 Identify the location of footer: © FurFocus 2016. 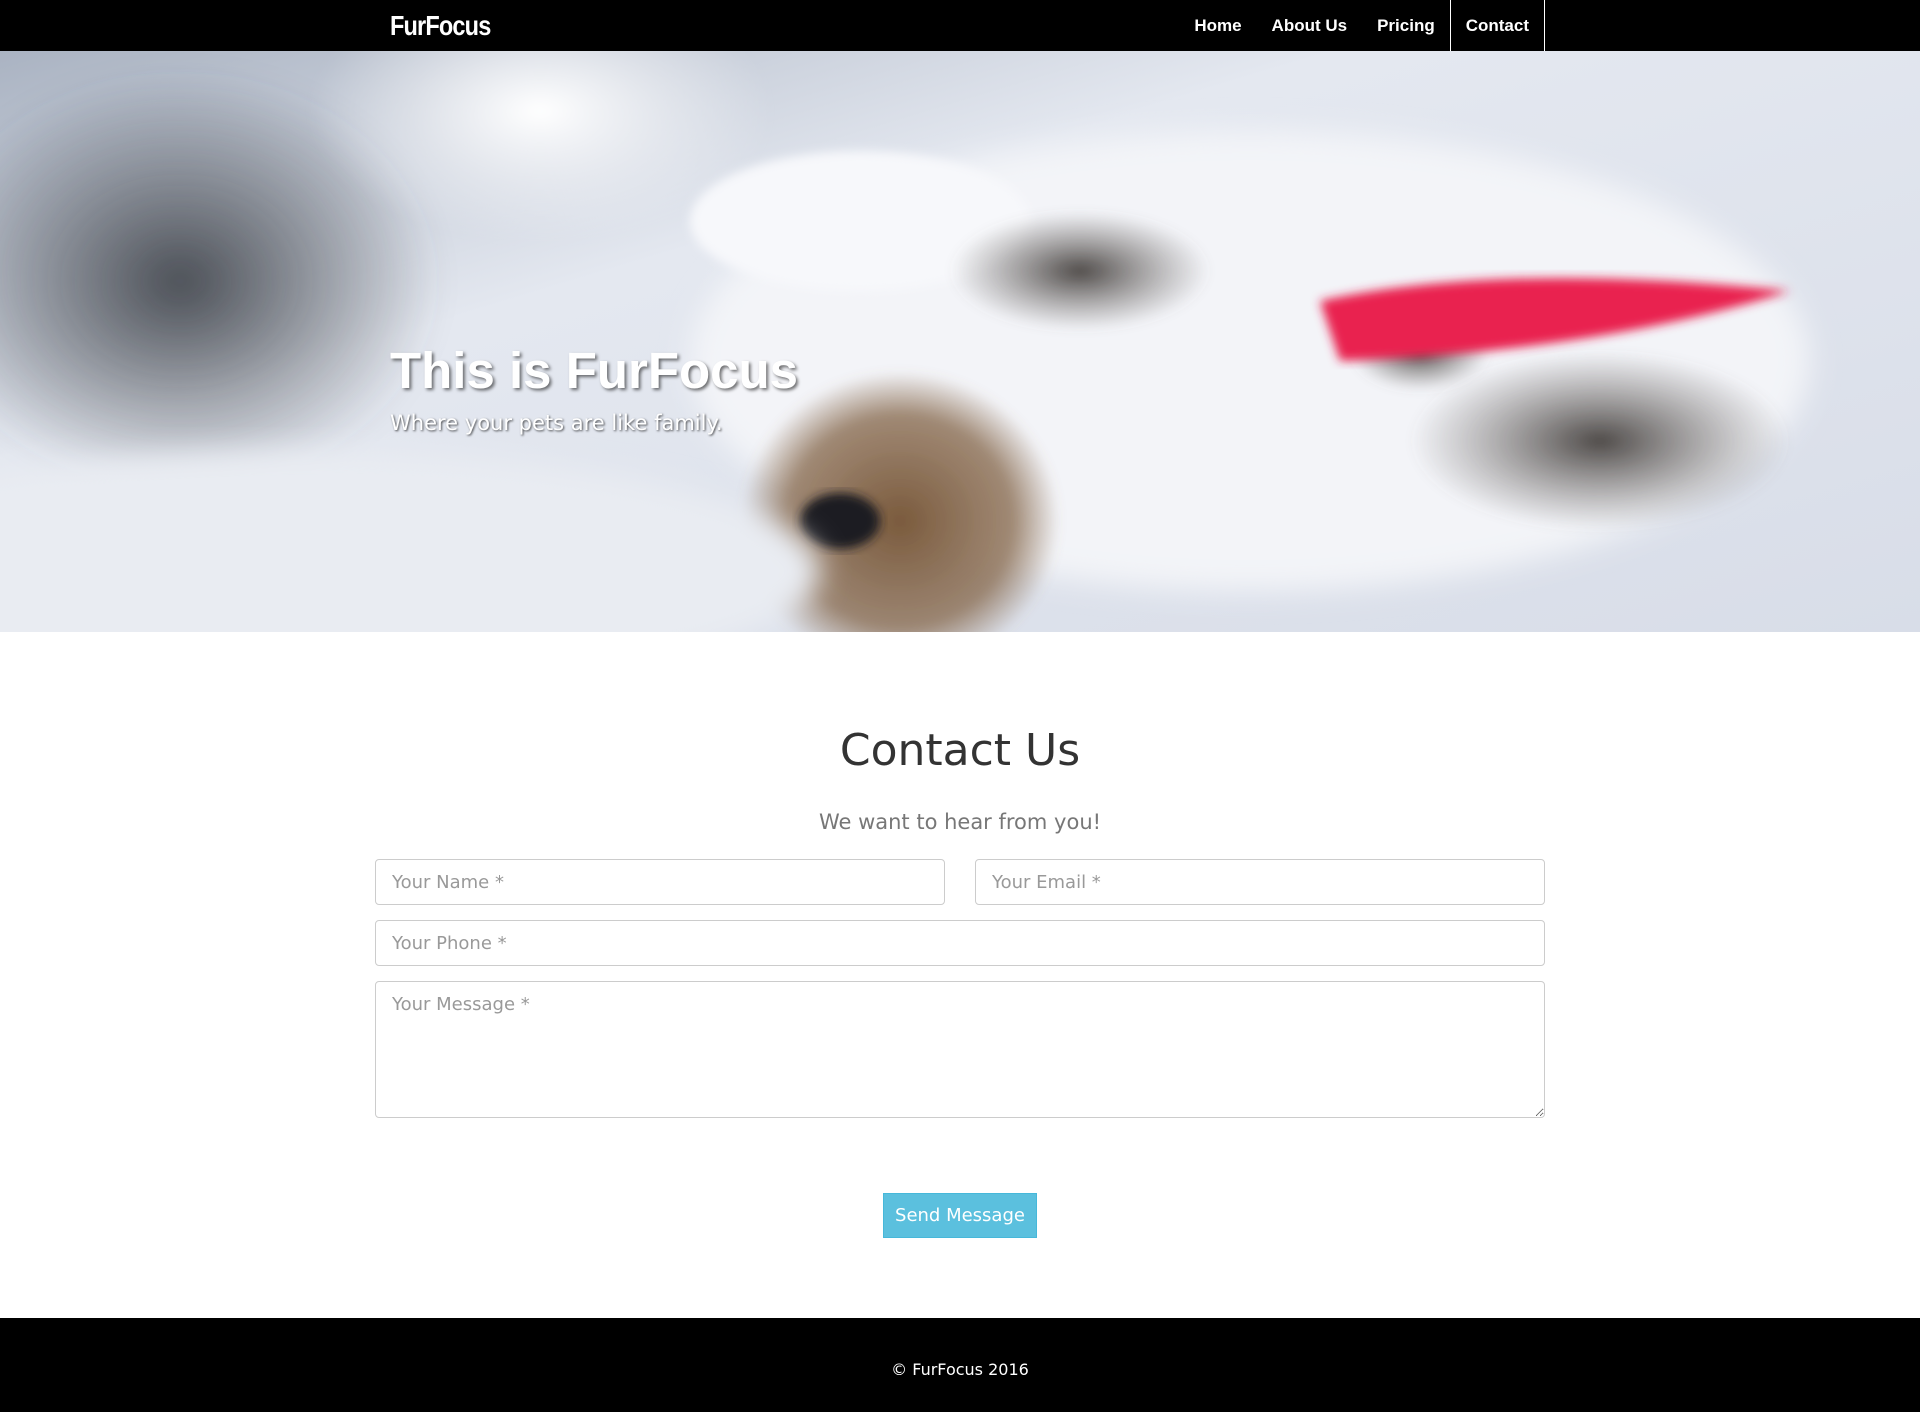
(960, 1365).